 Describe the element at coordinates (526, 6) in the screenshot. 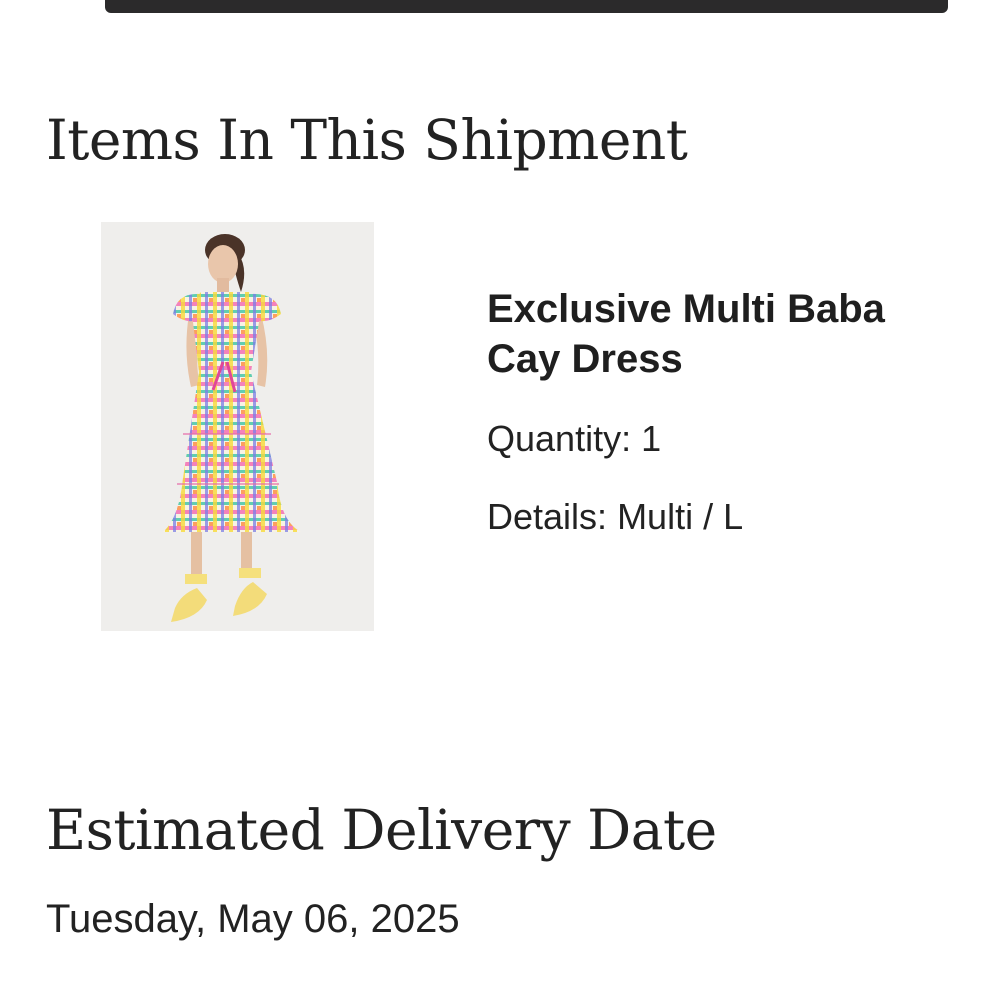

I see `header-bar` at that location.